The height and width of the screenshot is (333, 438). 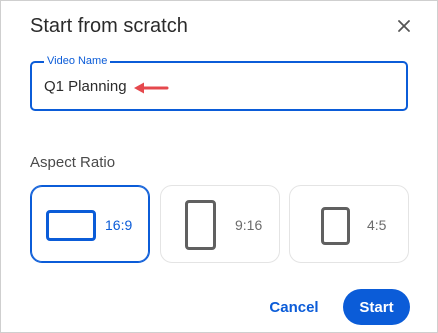 I want to click on dialog-title: Start from scratch, so click(x=109, y=26).